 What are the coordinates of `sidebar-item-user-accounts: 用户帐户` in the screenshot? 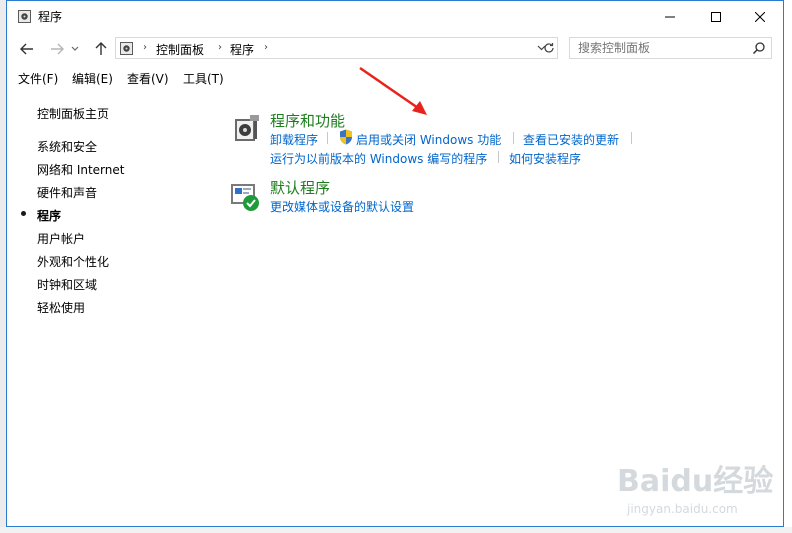 It's located at (61, 238).